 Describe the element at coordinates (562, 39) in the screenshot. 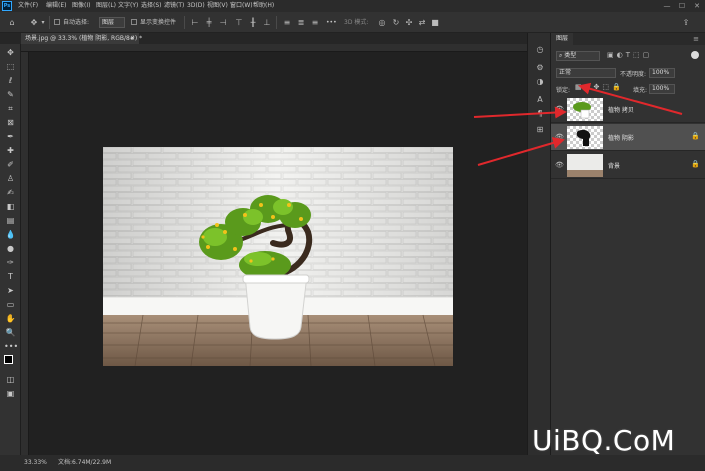

I see `tab-layers: 图层` at that location.